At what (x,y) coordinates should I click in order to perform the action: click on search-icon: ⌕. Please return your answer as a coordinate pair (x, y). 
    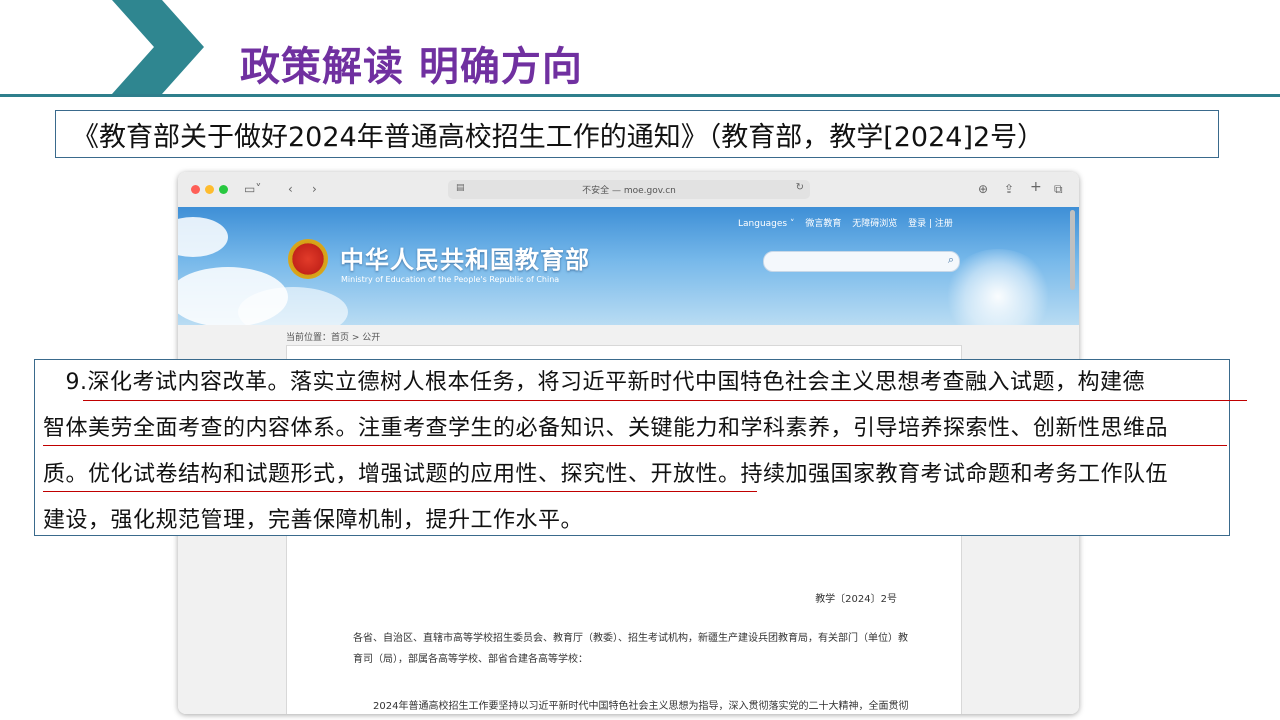
    Looking at the image, I should click on (951, 260).